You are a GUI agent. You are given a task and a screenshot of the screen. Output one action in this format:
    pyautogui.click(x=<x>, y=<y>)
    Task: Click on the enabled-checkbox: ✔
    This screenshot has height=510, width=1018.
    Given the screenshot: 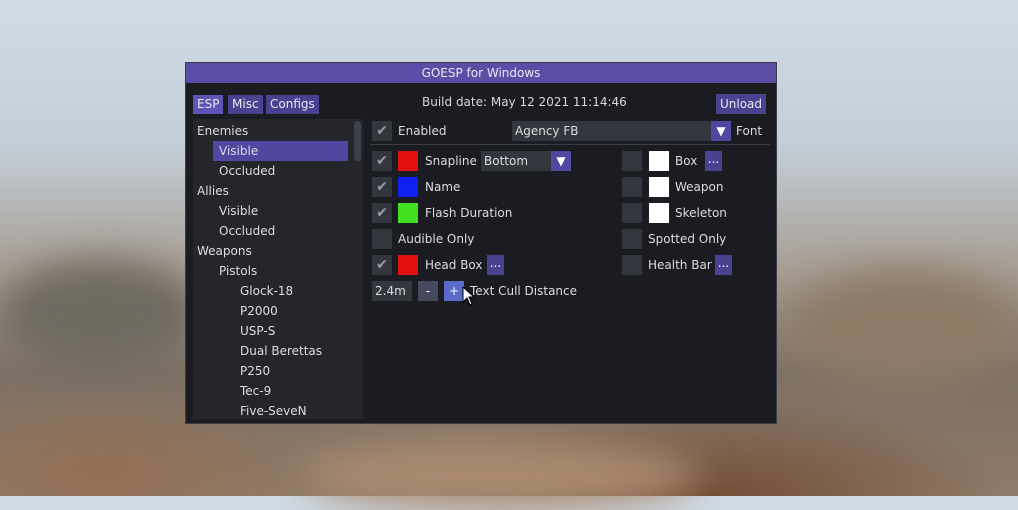 What is the action you would take?
    pyautogui.click(x=382, y=131)
    